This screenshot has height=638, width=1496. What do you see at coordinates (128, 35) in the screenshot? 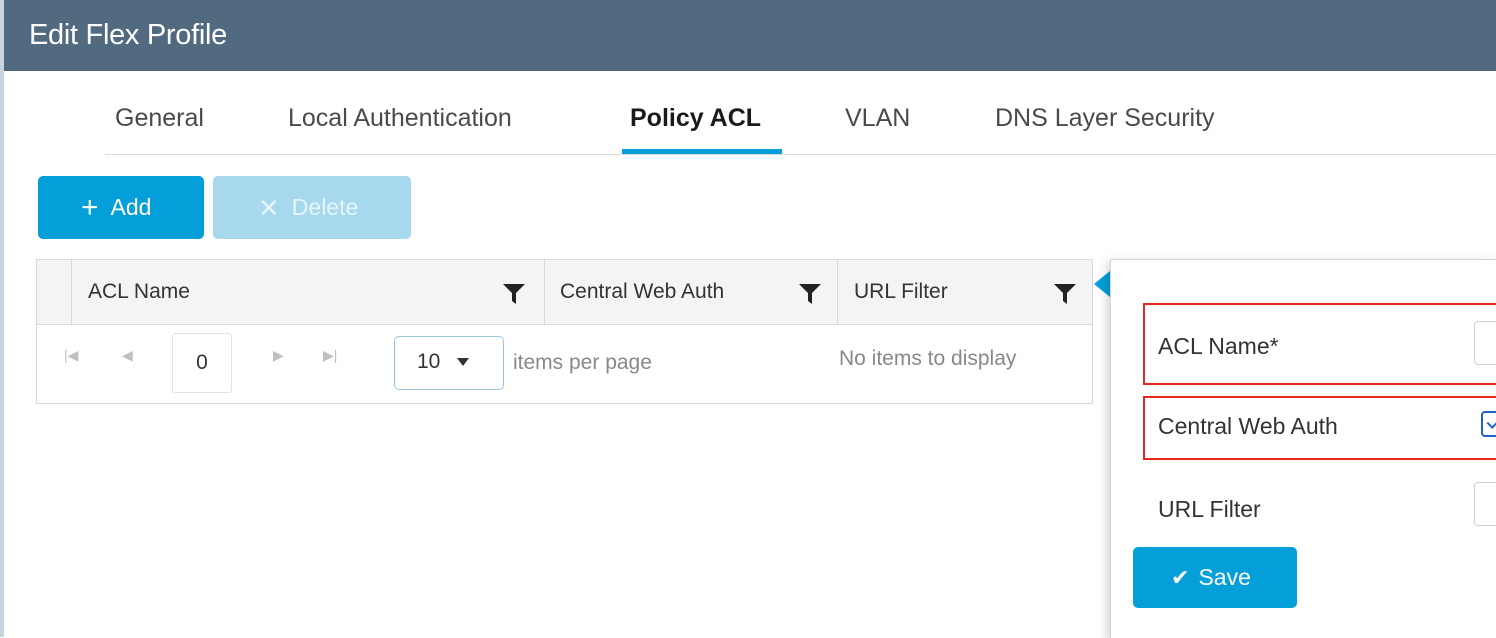
I see `page-title: Edit Flex Profile` at bounding box center [128, 35].